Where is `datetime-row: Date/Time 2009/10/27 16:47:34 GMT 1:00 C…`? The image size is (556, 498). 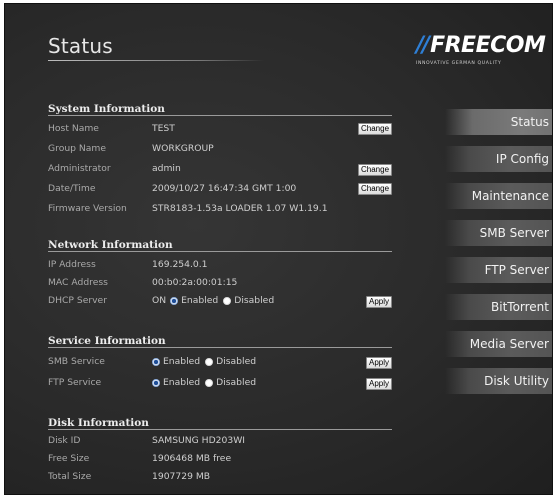 datetime-row: Date/Time 2009/10/27 16:47:34 GMT 1:00 C… is located at coordinates (220, 189).